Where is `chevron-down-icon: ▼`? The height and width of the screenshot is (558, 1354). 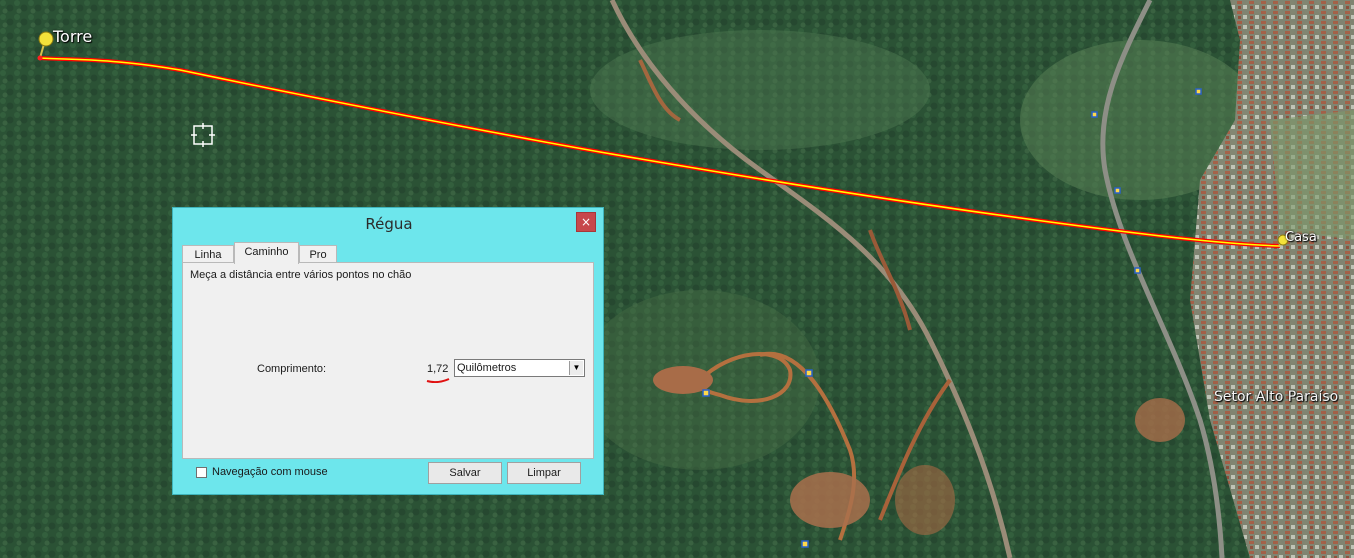
chevron-down-icon: ▼ is located at coordinates (576, 368).